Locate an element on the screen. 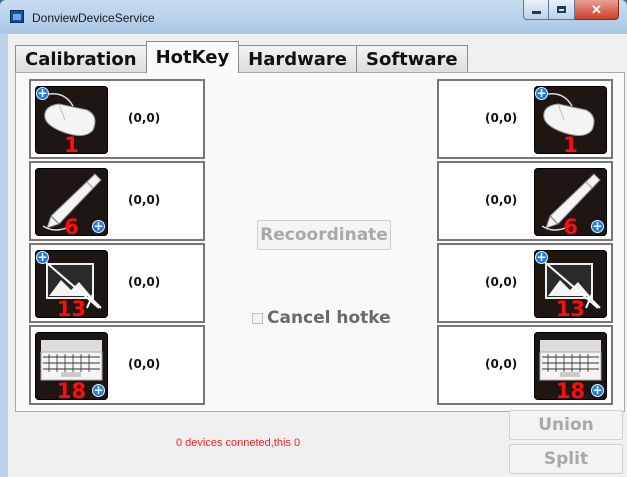 Image resolution: width=627 pixels, height=477 pixels. close-icon: ✕ is located at coordinates (596, 9).